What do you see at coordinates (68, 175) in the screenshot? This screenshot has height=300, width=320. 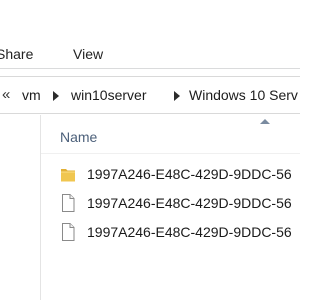 I see `folder-icon` at bounding box center [68, 175].